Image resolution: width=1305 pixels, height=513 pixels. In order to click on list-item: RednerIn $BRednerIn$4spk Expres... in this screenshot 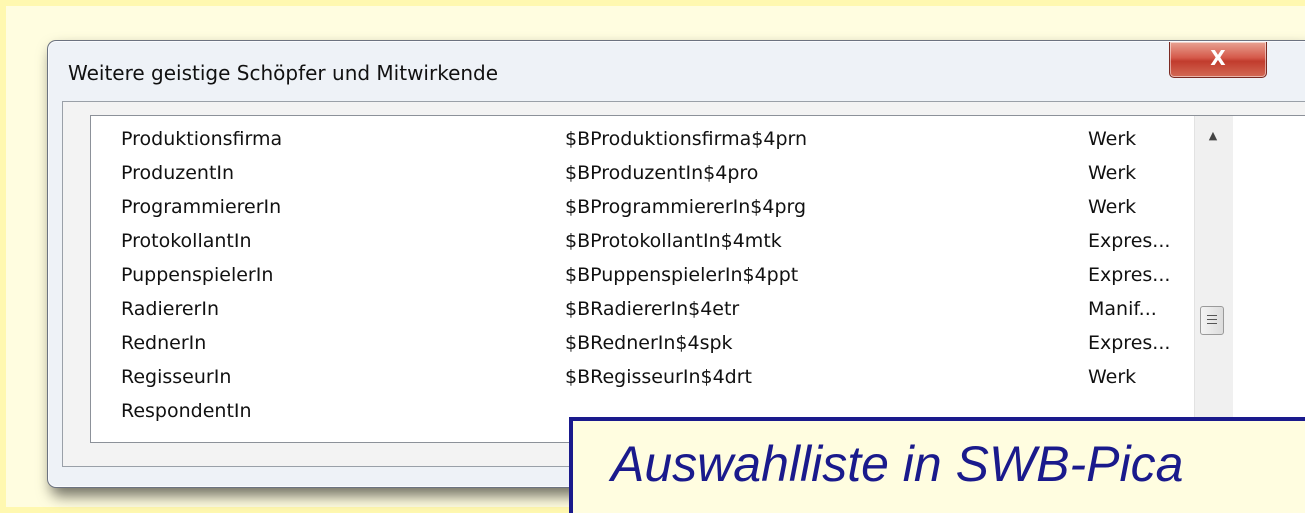, I will do `click(656, 343)`.